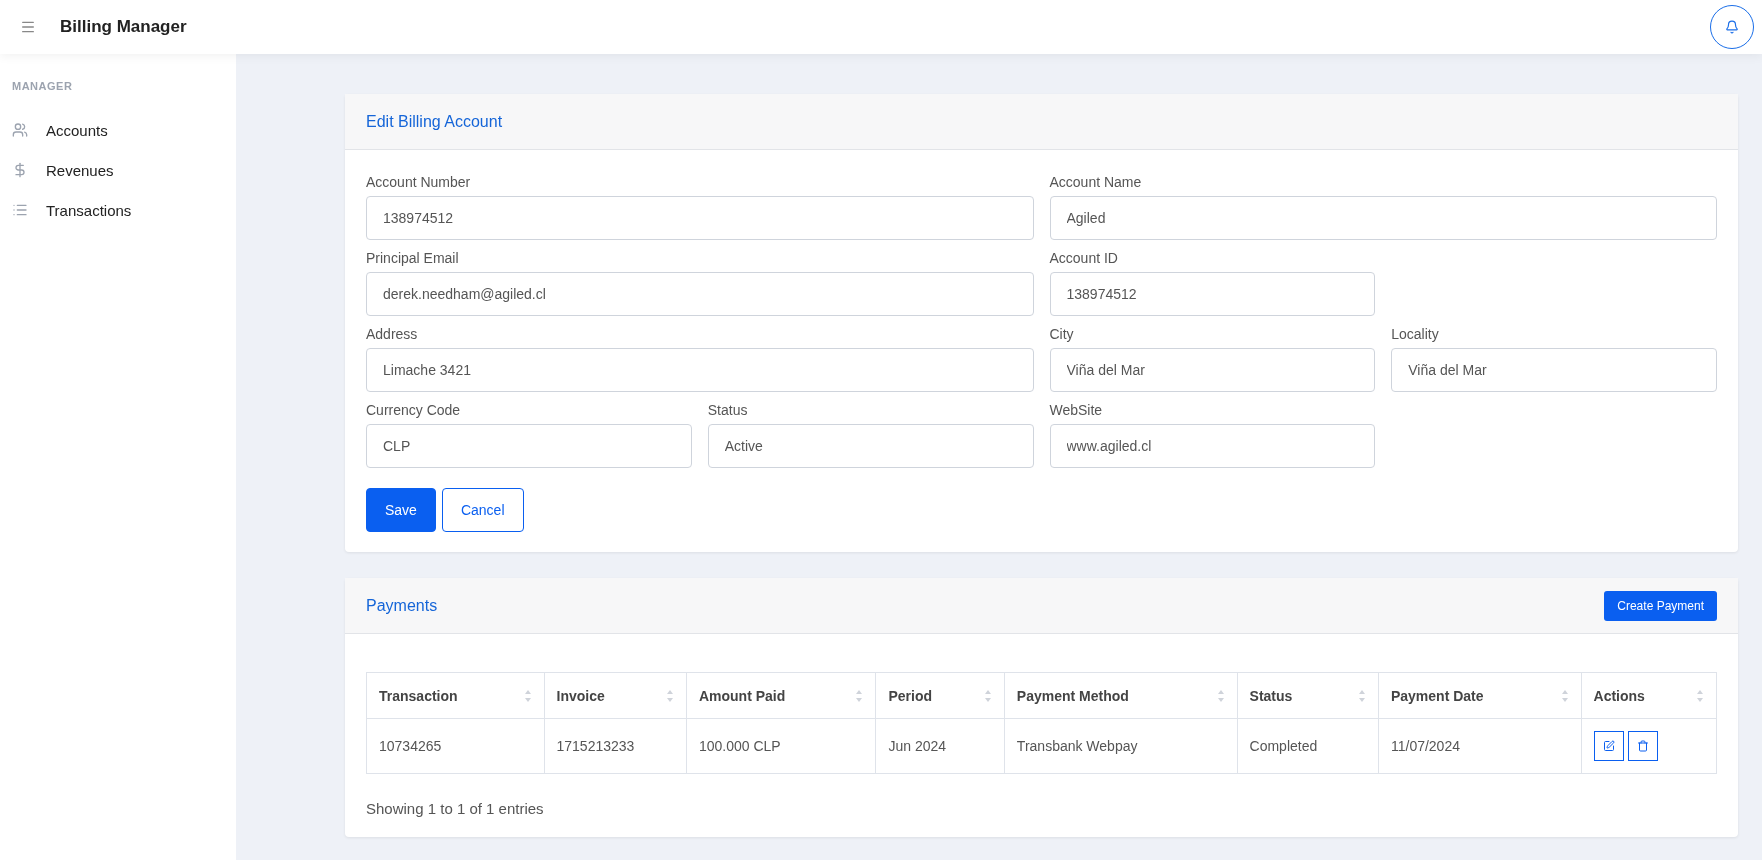  I want to click on sidebar-item: Revenues, so click(118, 170).